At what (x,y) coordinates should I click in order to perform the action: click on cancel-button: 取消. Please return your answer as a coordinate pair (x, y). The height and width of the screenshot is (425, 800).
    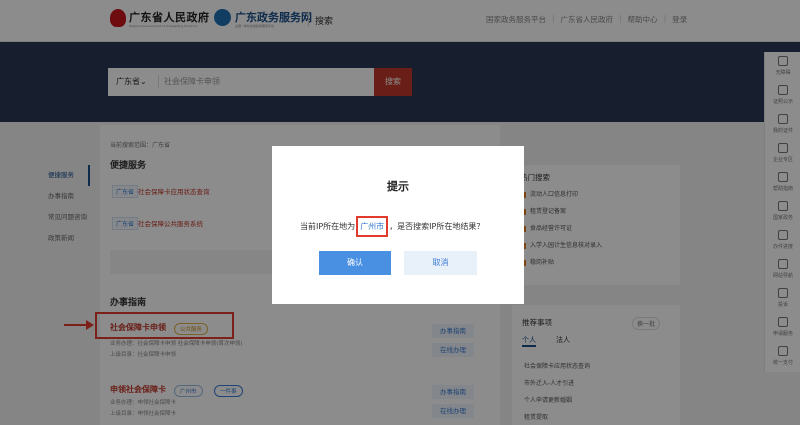
    Looking at the image, I should click on (440, 263).